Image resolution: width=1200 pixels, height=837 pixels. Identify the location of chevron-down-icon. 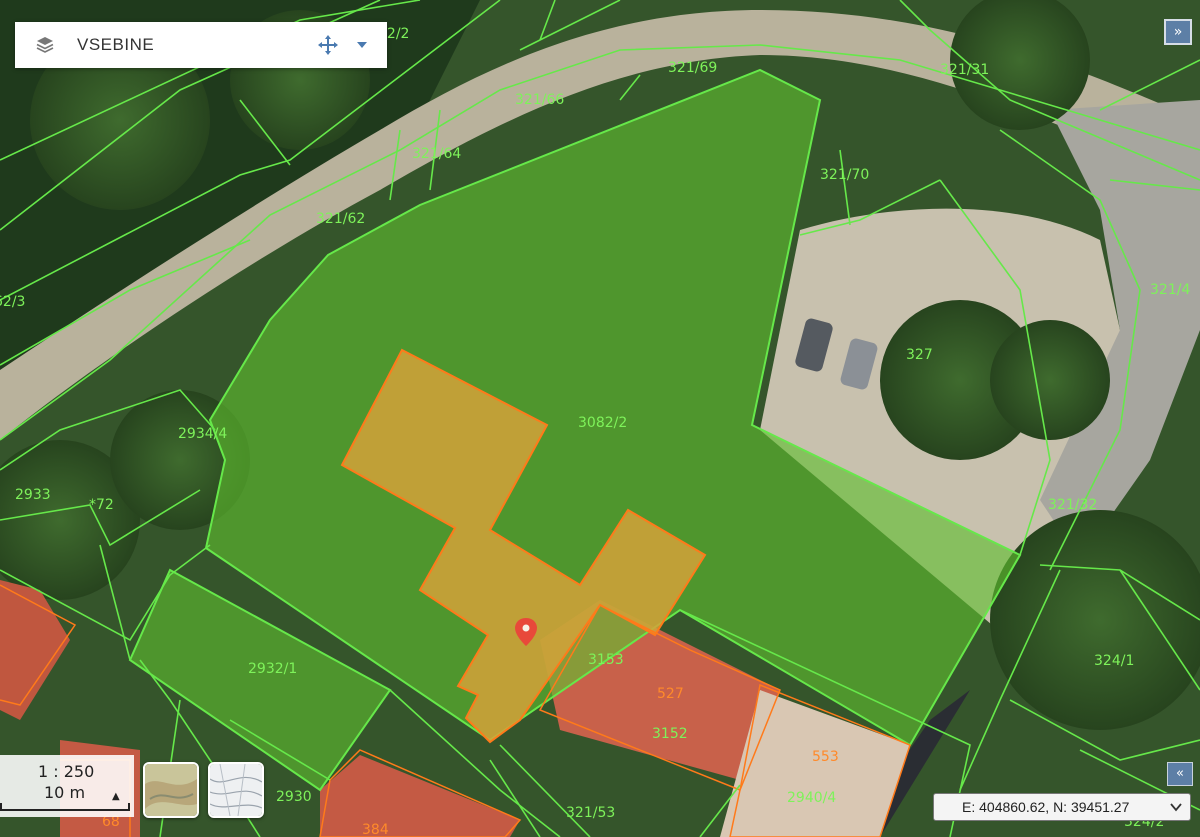
(1176, 807).